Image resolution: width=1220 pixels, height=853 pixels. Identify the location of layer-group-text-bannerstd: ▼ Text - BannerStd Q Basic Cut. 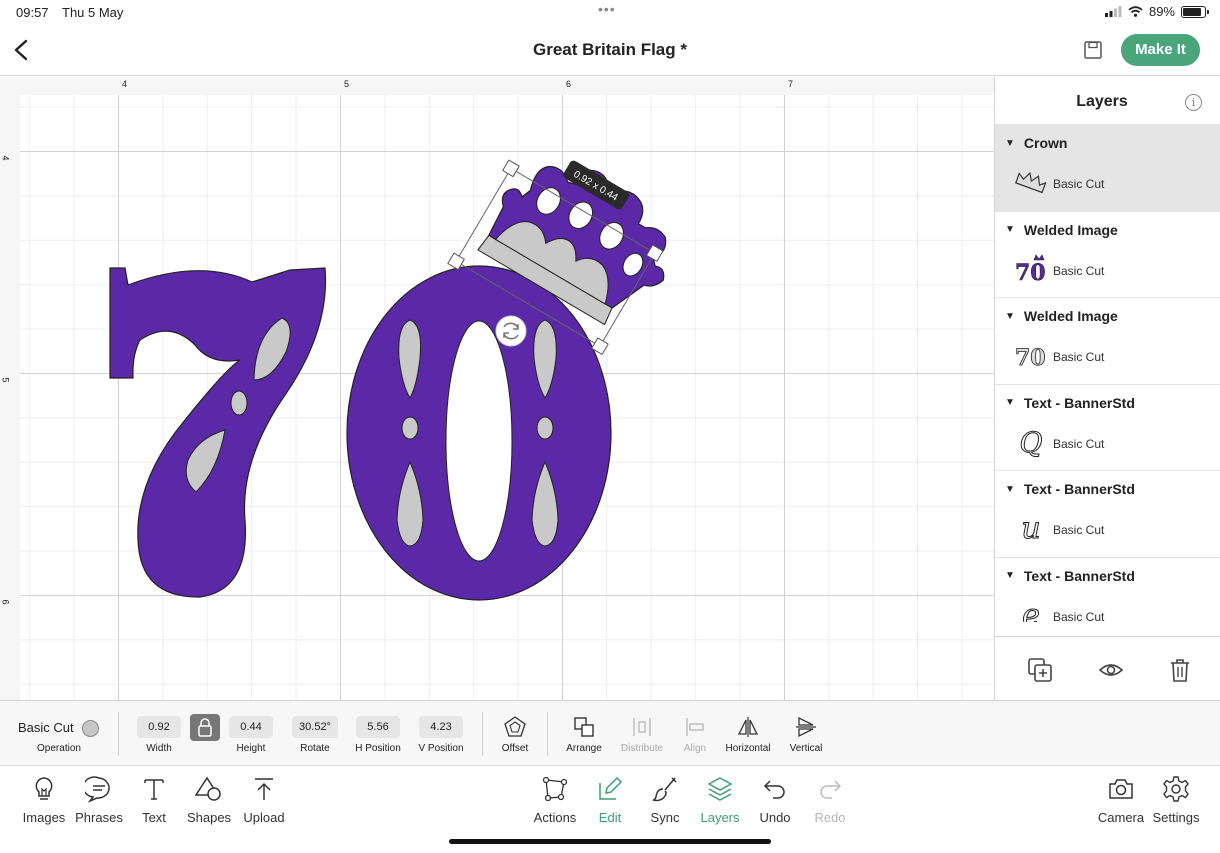
(1107, 428).